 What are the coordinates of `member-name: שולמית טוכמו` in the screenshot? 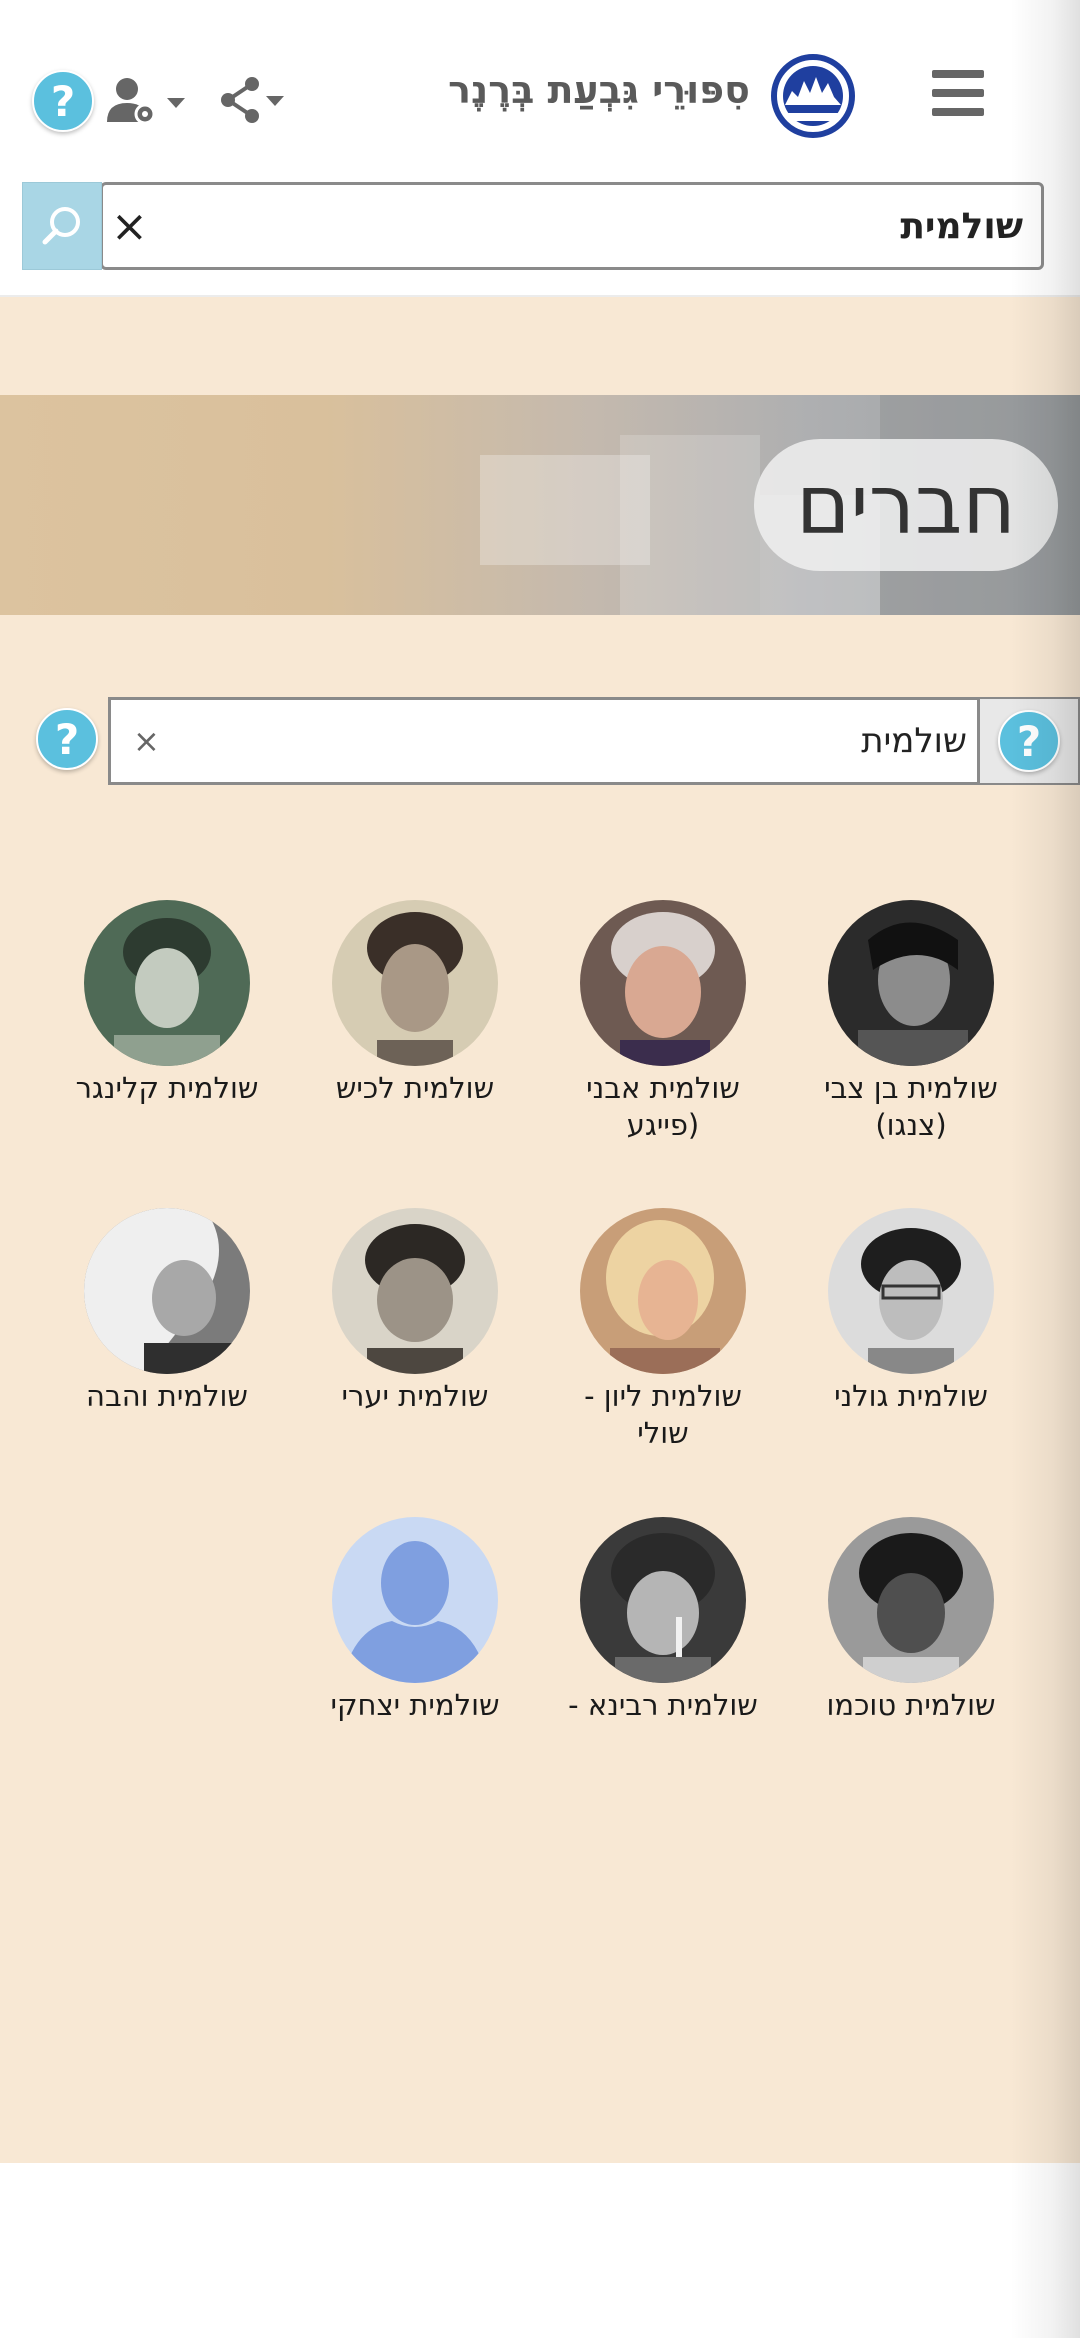 It's located at (911, 1705).